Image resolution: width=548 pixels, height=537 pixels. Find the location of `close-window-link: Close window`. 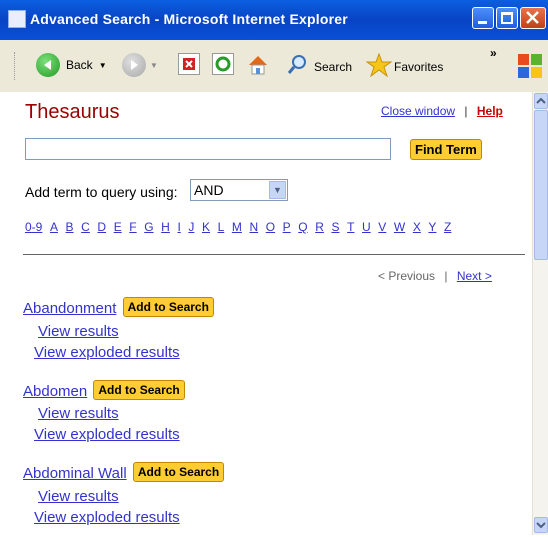

close-window-link: Close window is located at coordinates (418, 111).